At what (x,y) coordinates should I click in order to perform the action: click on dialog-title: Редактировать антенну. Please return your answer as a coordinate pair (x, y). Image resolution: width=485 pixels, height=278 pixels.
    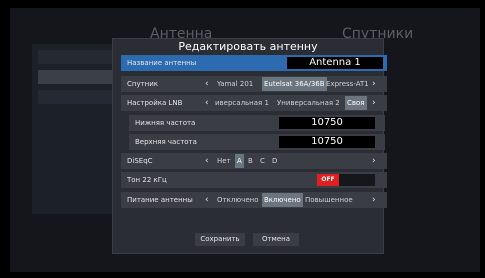
    Looking at the image, I should click on (248, 46).